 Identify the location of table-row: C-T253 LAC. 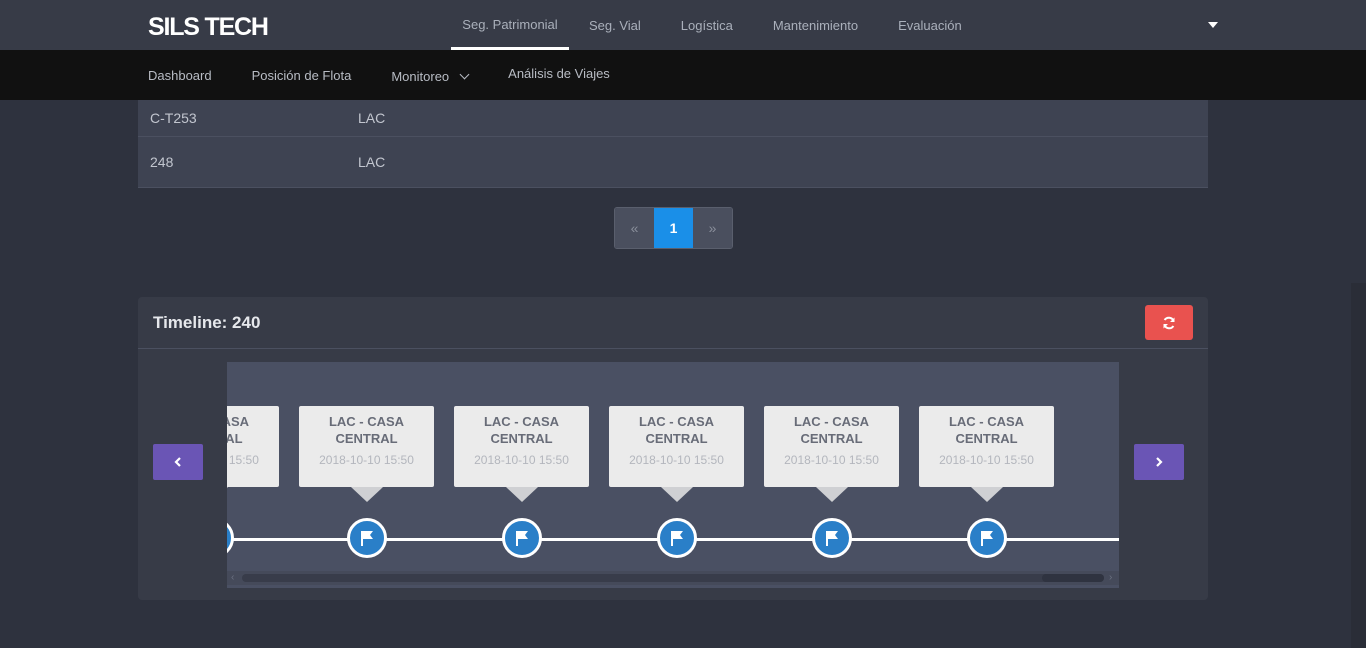
(673, 118).